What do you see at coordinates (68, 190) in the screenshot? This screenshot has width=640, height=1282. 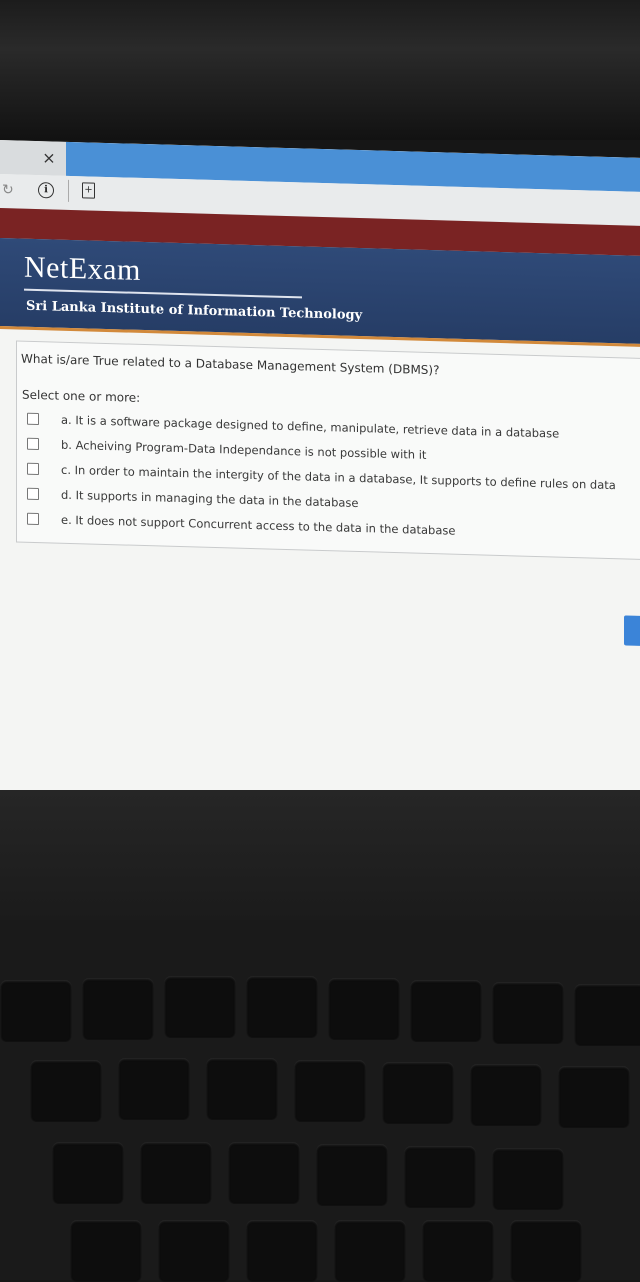 I see `toolbar-separator` at bounding box center [68, 190].